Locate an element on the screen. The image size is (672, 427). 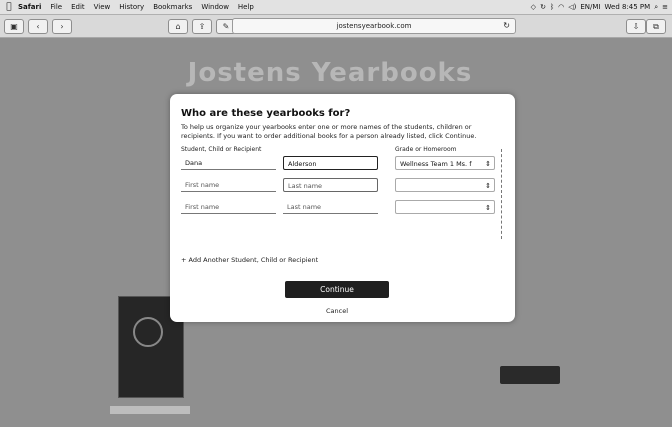
student-label: Student, Child or Recipient is located at coordinates (221, 149).